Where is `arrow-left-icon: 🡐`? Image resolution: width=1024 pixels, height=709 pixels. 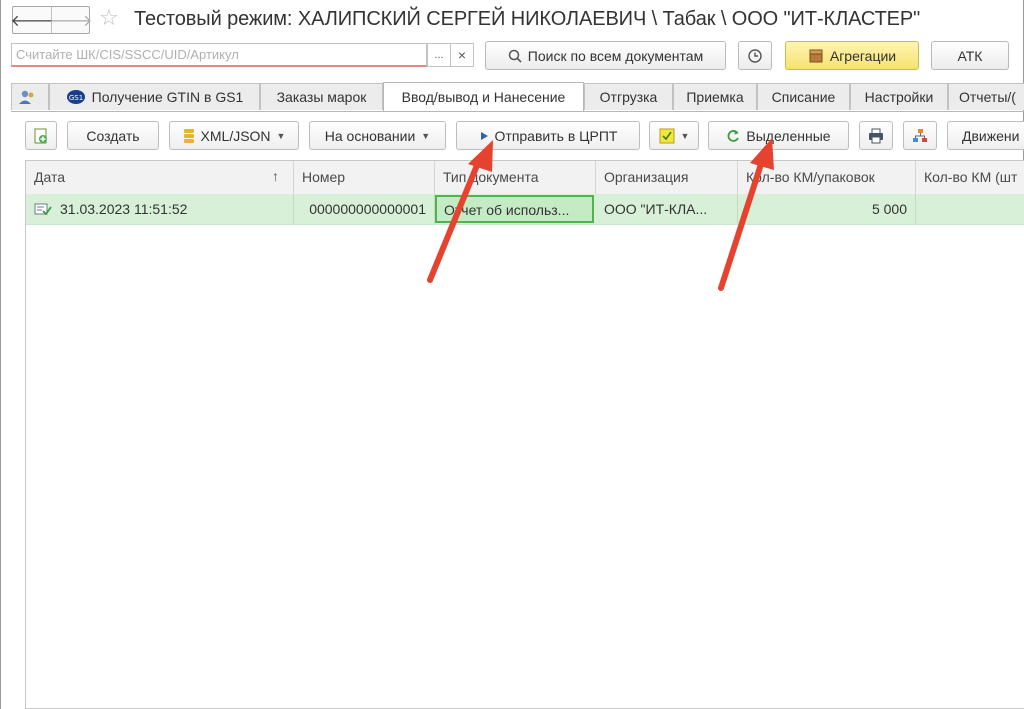 arrow-left-icon: 🡐 is located at coordinates (32, 21).